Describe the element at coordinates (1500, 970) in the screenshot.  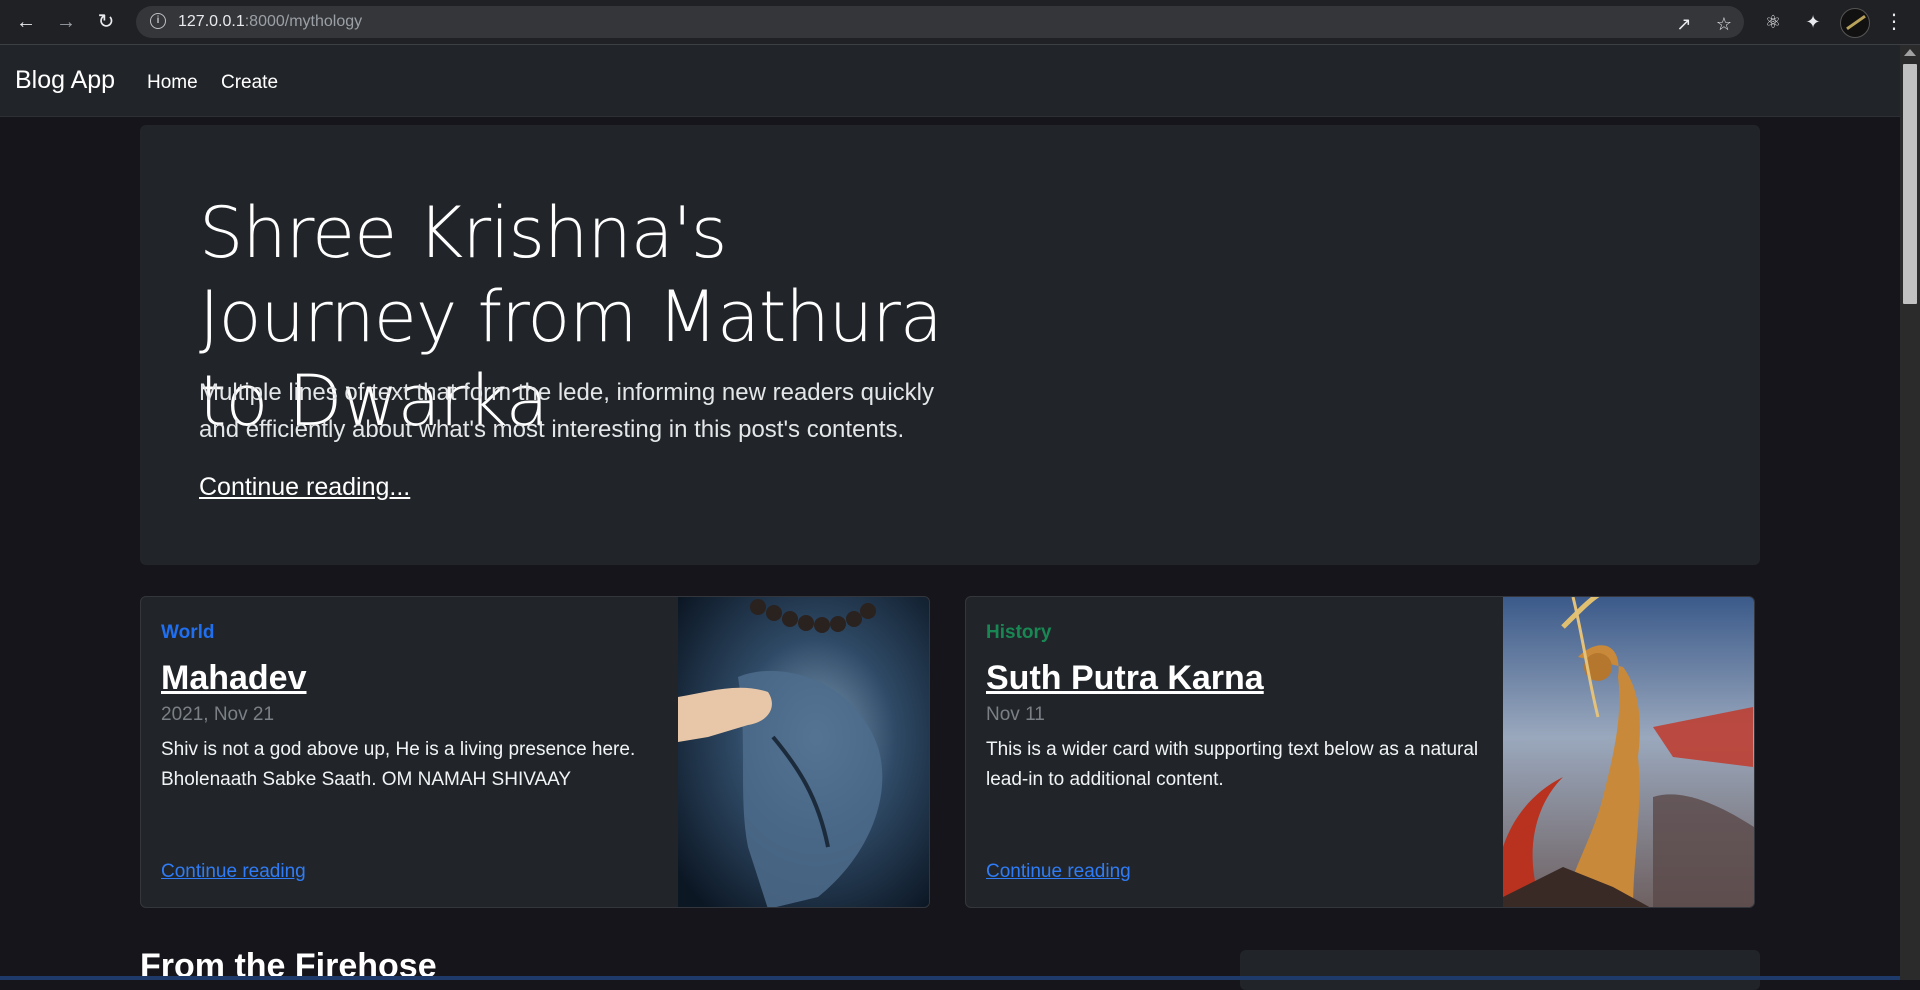
I see `sidebar-panel` at that location.